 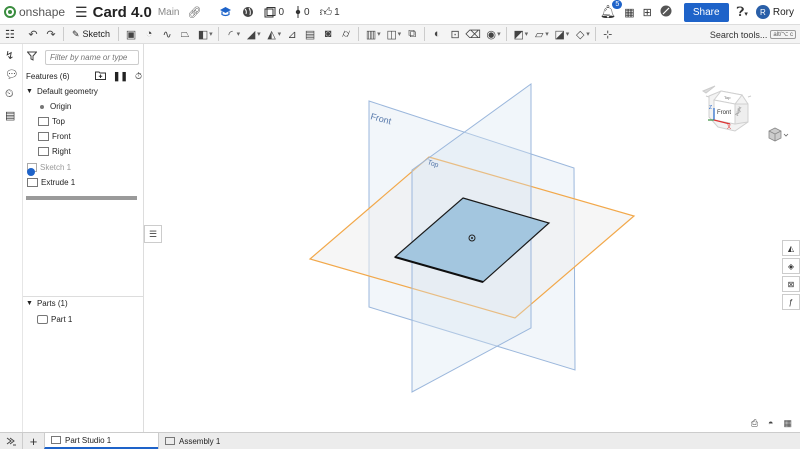 What do you see at coordinates (778, 134) in the screenshot?
I see `view-options-icon` at bounding box center [778, 134].